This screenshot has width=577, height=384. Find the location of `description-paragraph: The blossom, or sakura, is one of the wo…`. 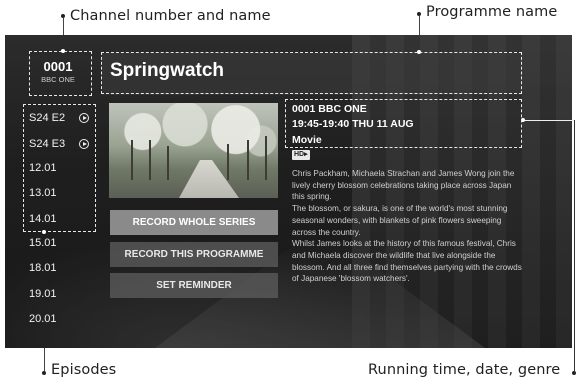

description-paragraph: The blossom, or sakura, is one of the wo… is located at coordinates (400, 220).